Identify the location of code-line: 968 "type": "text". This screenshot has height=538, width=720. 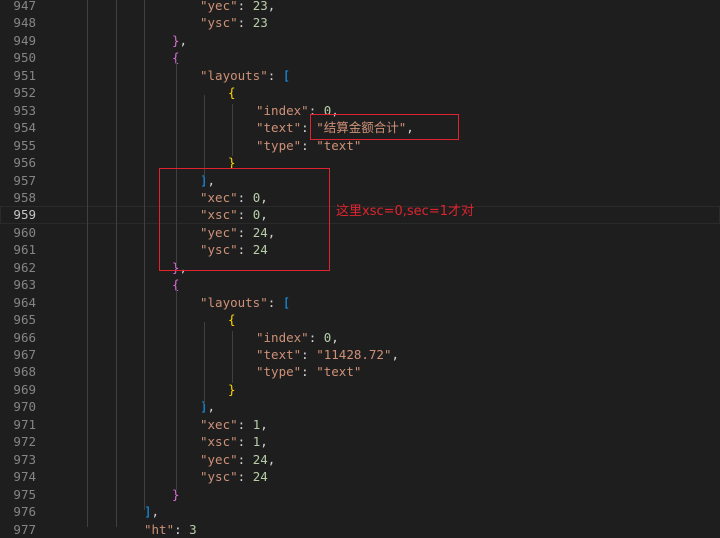
(360, 371).